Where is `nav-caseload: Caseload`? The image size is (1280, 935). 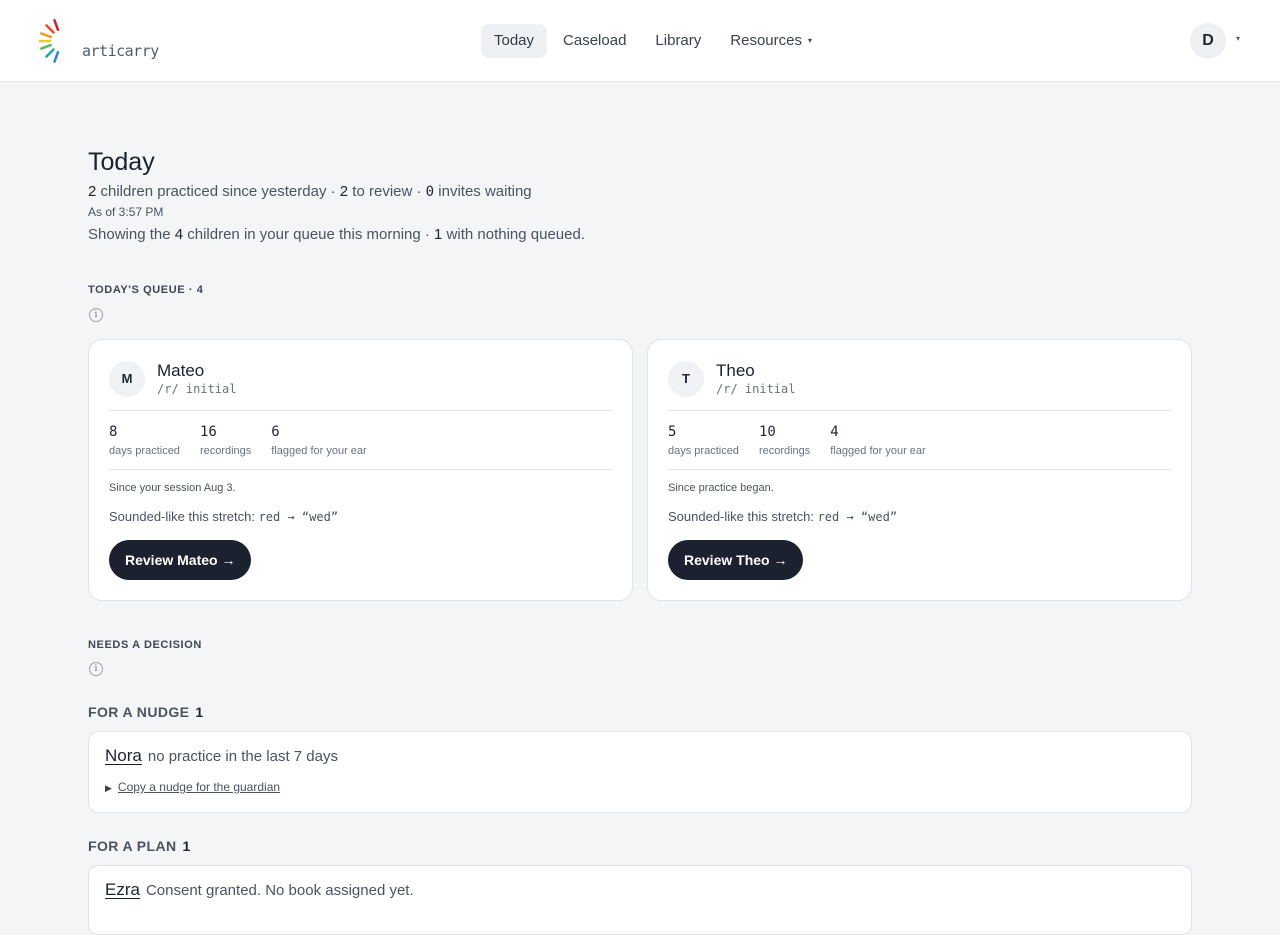
nav-caseload: Caseload is located at coordinates (594, 41).